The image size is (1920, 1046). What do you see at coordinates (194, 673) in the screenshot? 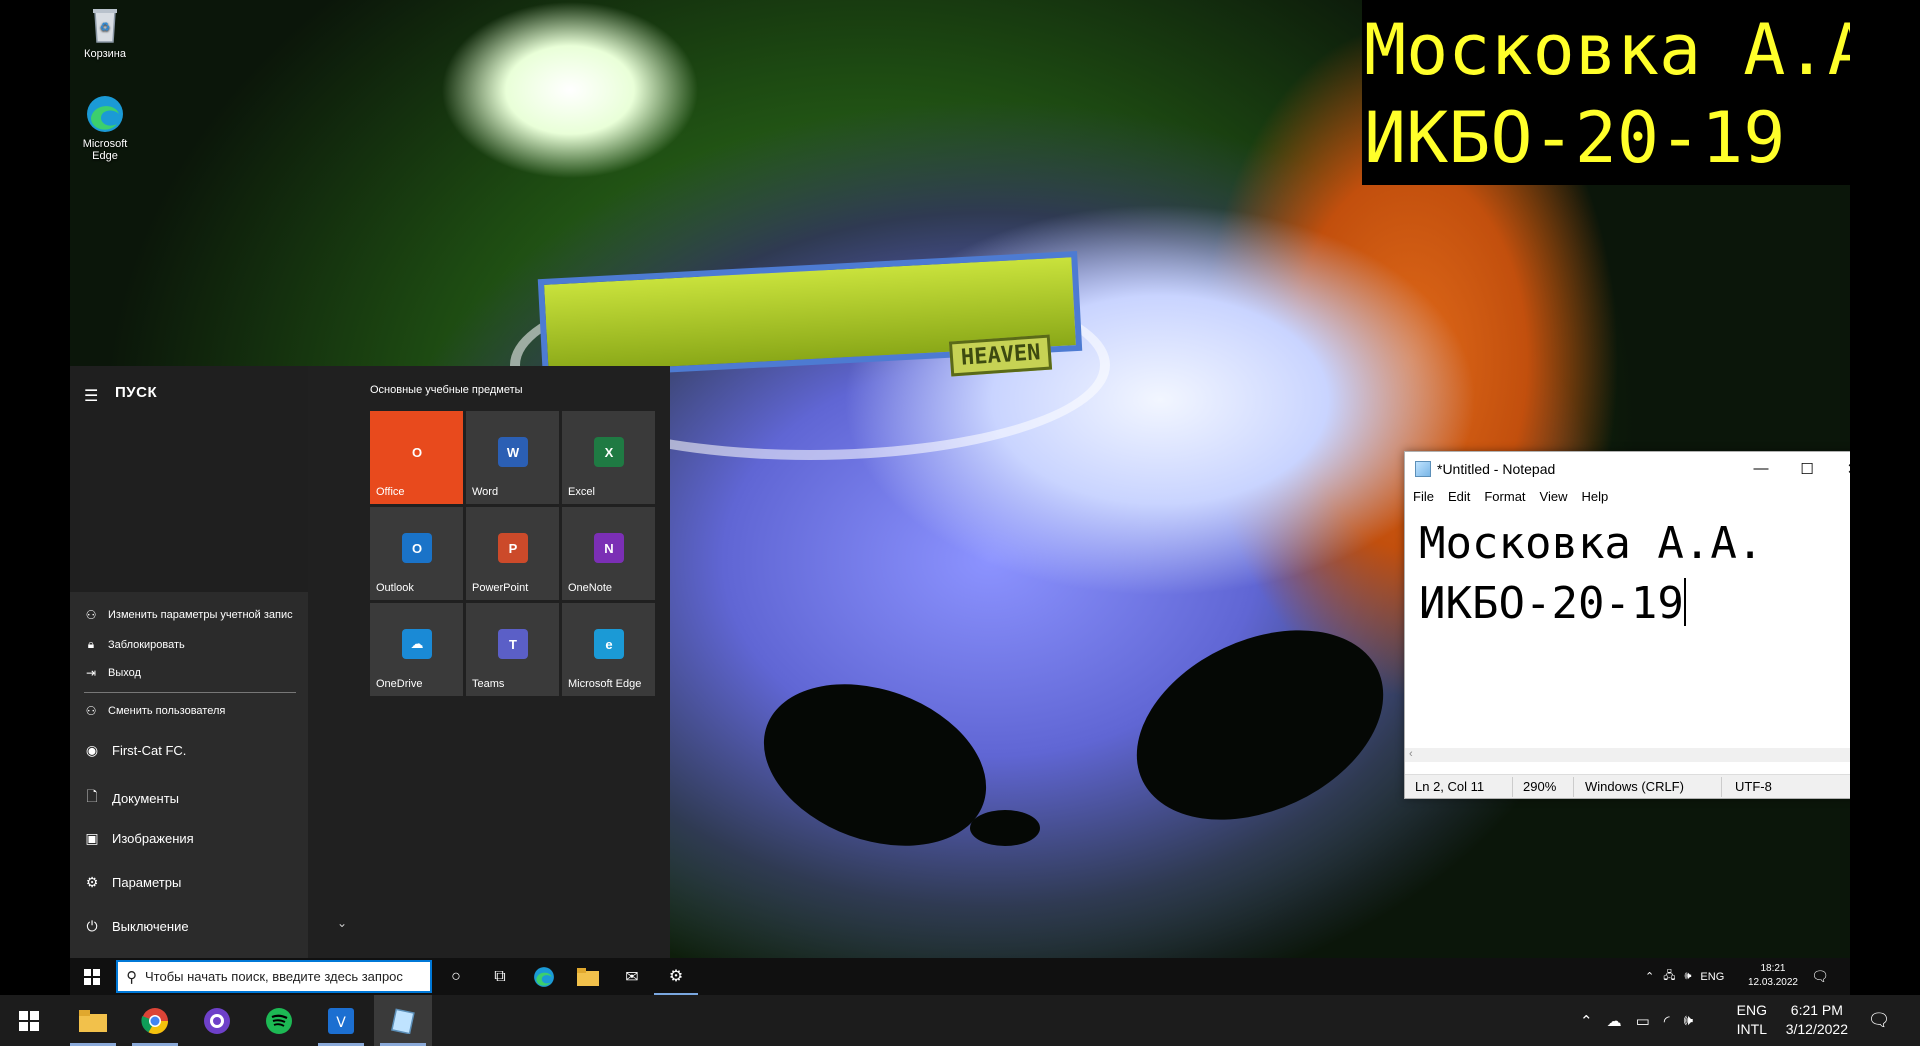
I see `account-sign-out-item: ⇥ Выход` at bounding box center [194, 673].